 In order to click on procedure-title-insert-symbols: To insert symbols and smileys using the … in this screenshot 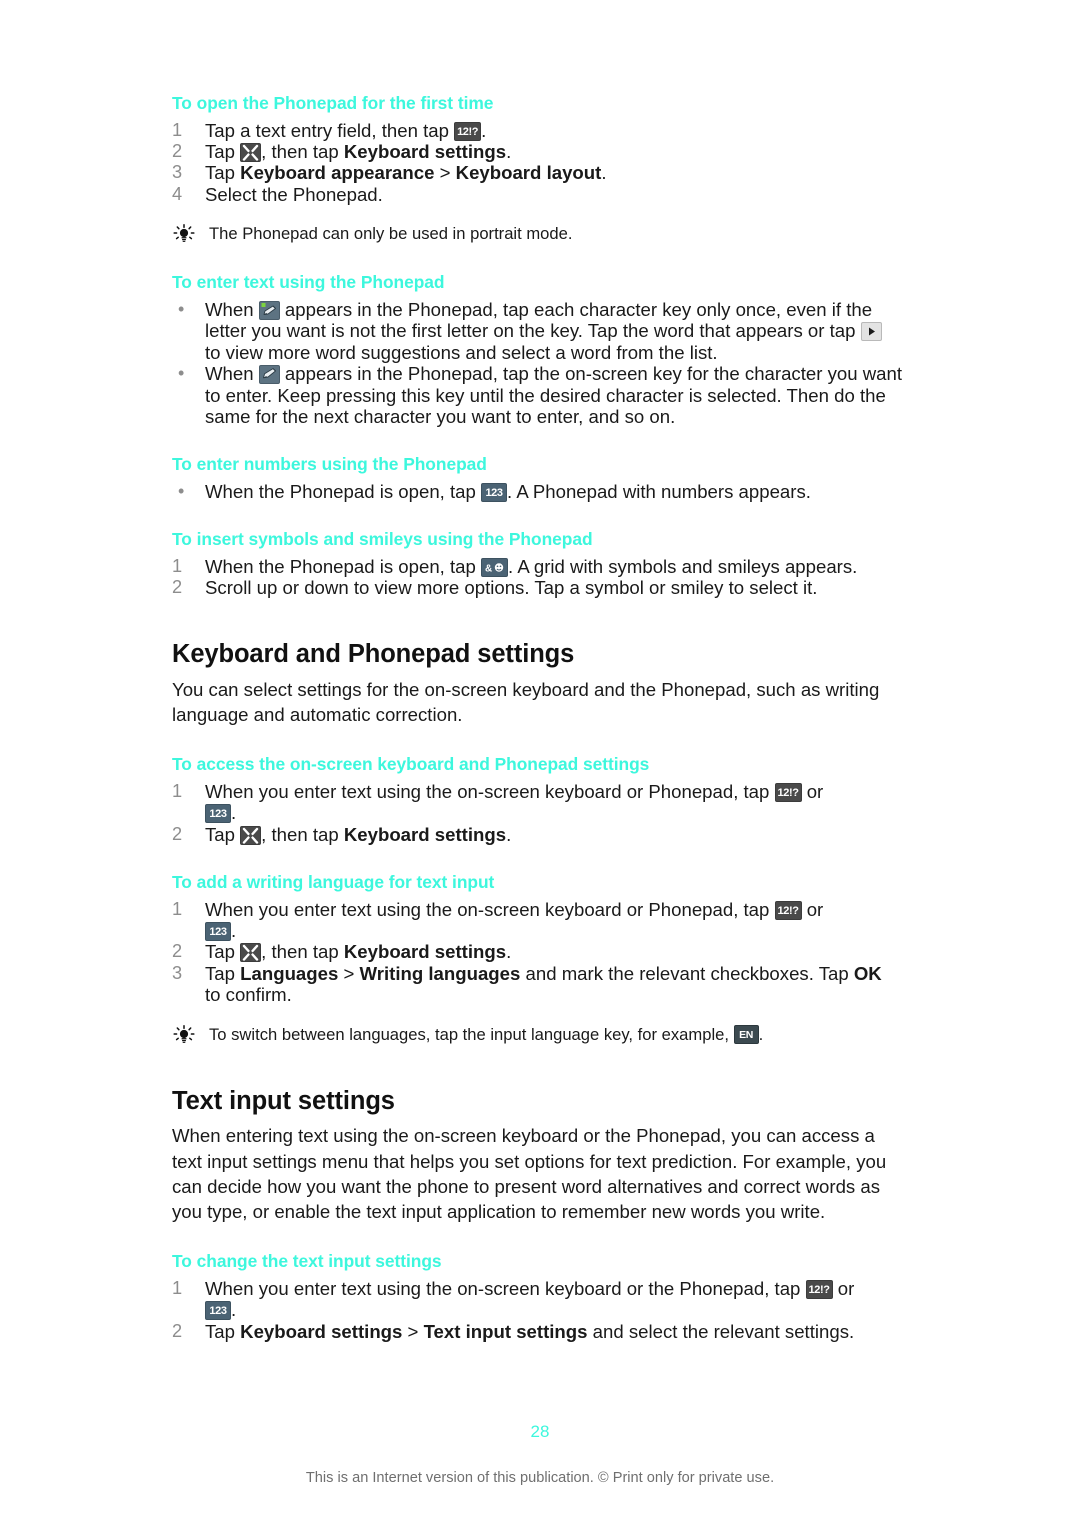, I will do `click(382, 539)`.